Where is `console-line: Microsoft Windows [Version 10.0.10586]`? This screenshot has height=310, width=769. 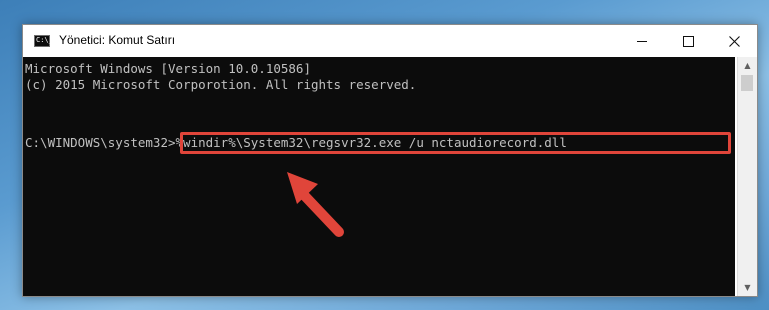
console-line: Microsoft Windows [Version 10.0.10586] is located at coordinates (168, 68).